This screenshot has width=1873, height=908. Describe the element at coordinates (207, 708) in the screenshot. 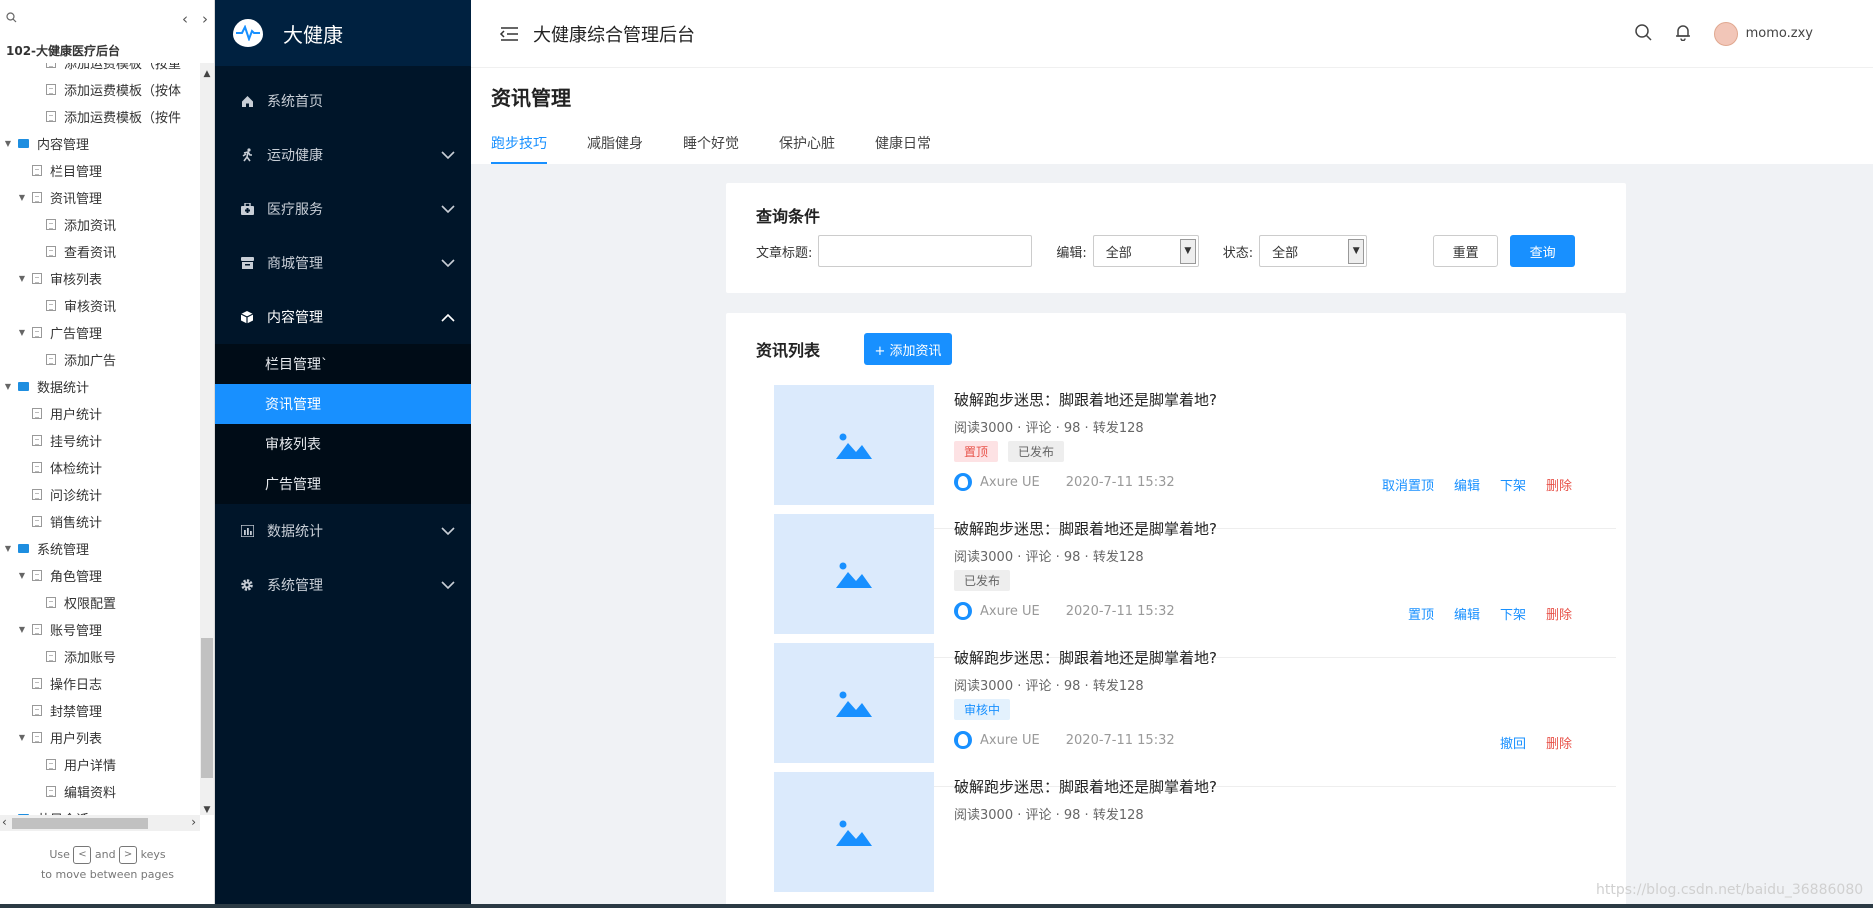

I see `scroll-thumb` at that location.